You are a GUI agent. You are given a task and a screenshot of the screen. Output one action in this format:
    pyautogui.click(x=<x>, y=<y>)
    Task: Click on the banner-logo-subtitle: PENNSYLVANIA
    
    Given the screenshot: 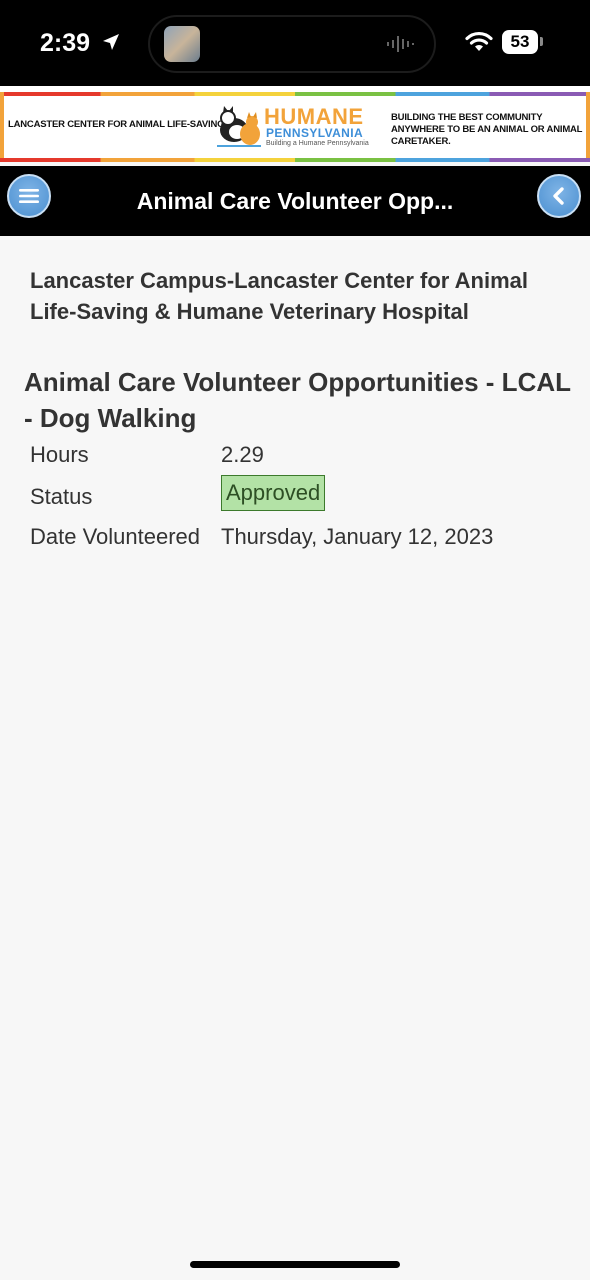 What is the action you would take?
    pyautogui.click(x=315, y=133)
    